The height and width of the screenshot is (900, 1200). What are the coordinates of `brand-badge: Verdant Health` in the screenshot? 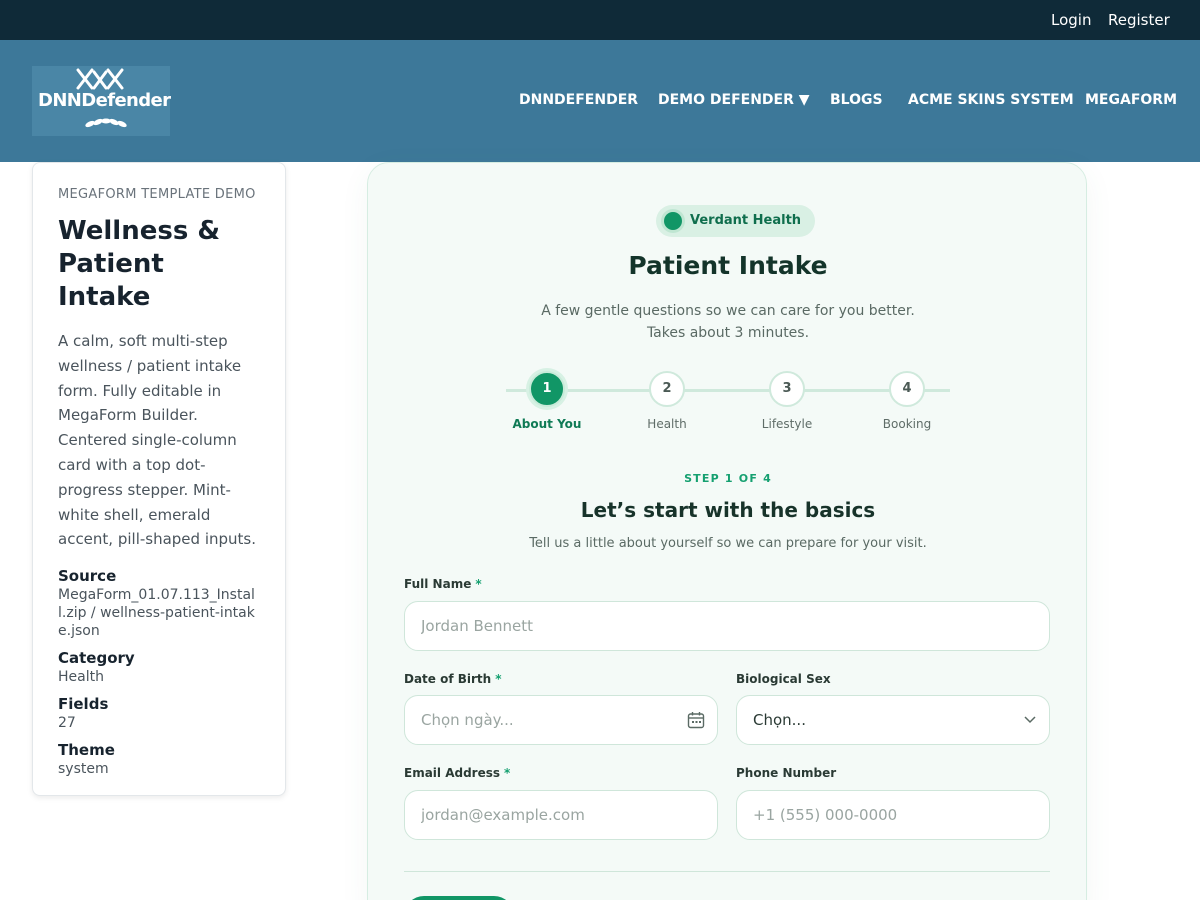 It's located at (736, 221).